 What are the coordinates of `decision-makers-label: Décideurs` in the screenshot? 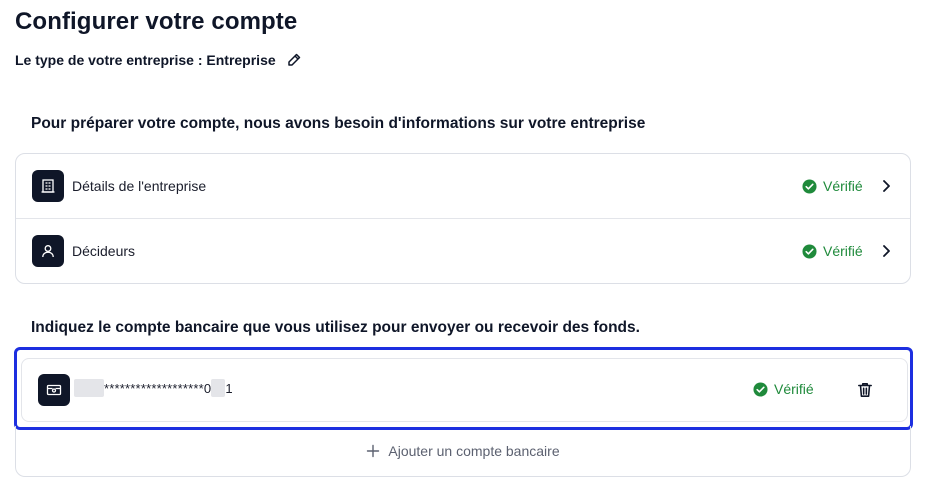 It's located at (104, 251).